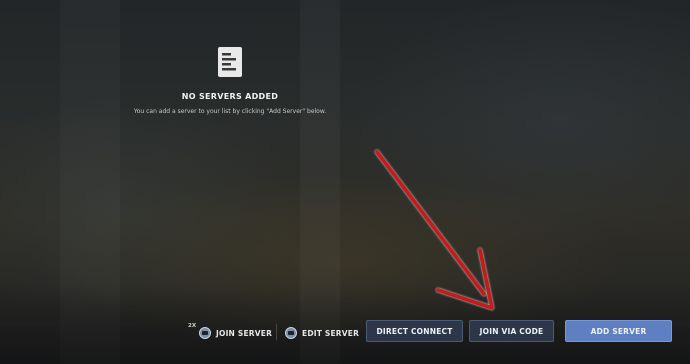 This screenshot has height=364, width=690. What do you see at coordinates (618, 331) in the screenshot?
I see `add-server-button: ADD SERVER` at bounding box center [618, 331].